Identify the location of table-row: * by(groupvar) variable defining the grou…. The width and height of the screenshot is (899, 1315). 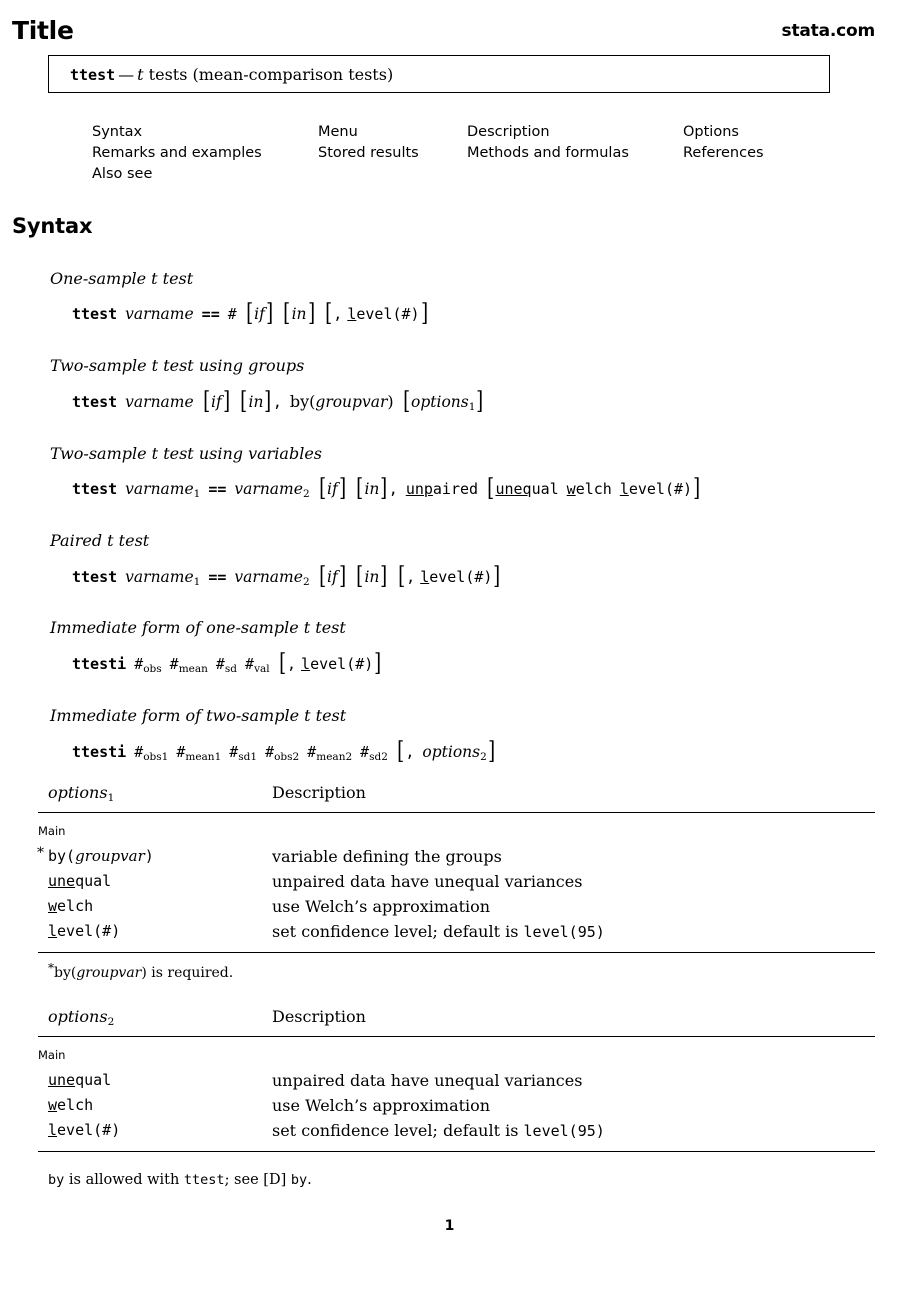
(449, 858).